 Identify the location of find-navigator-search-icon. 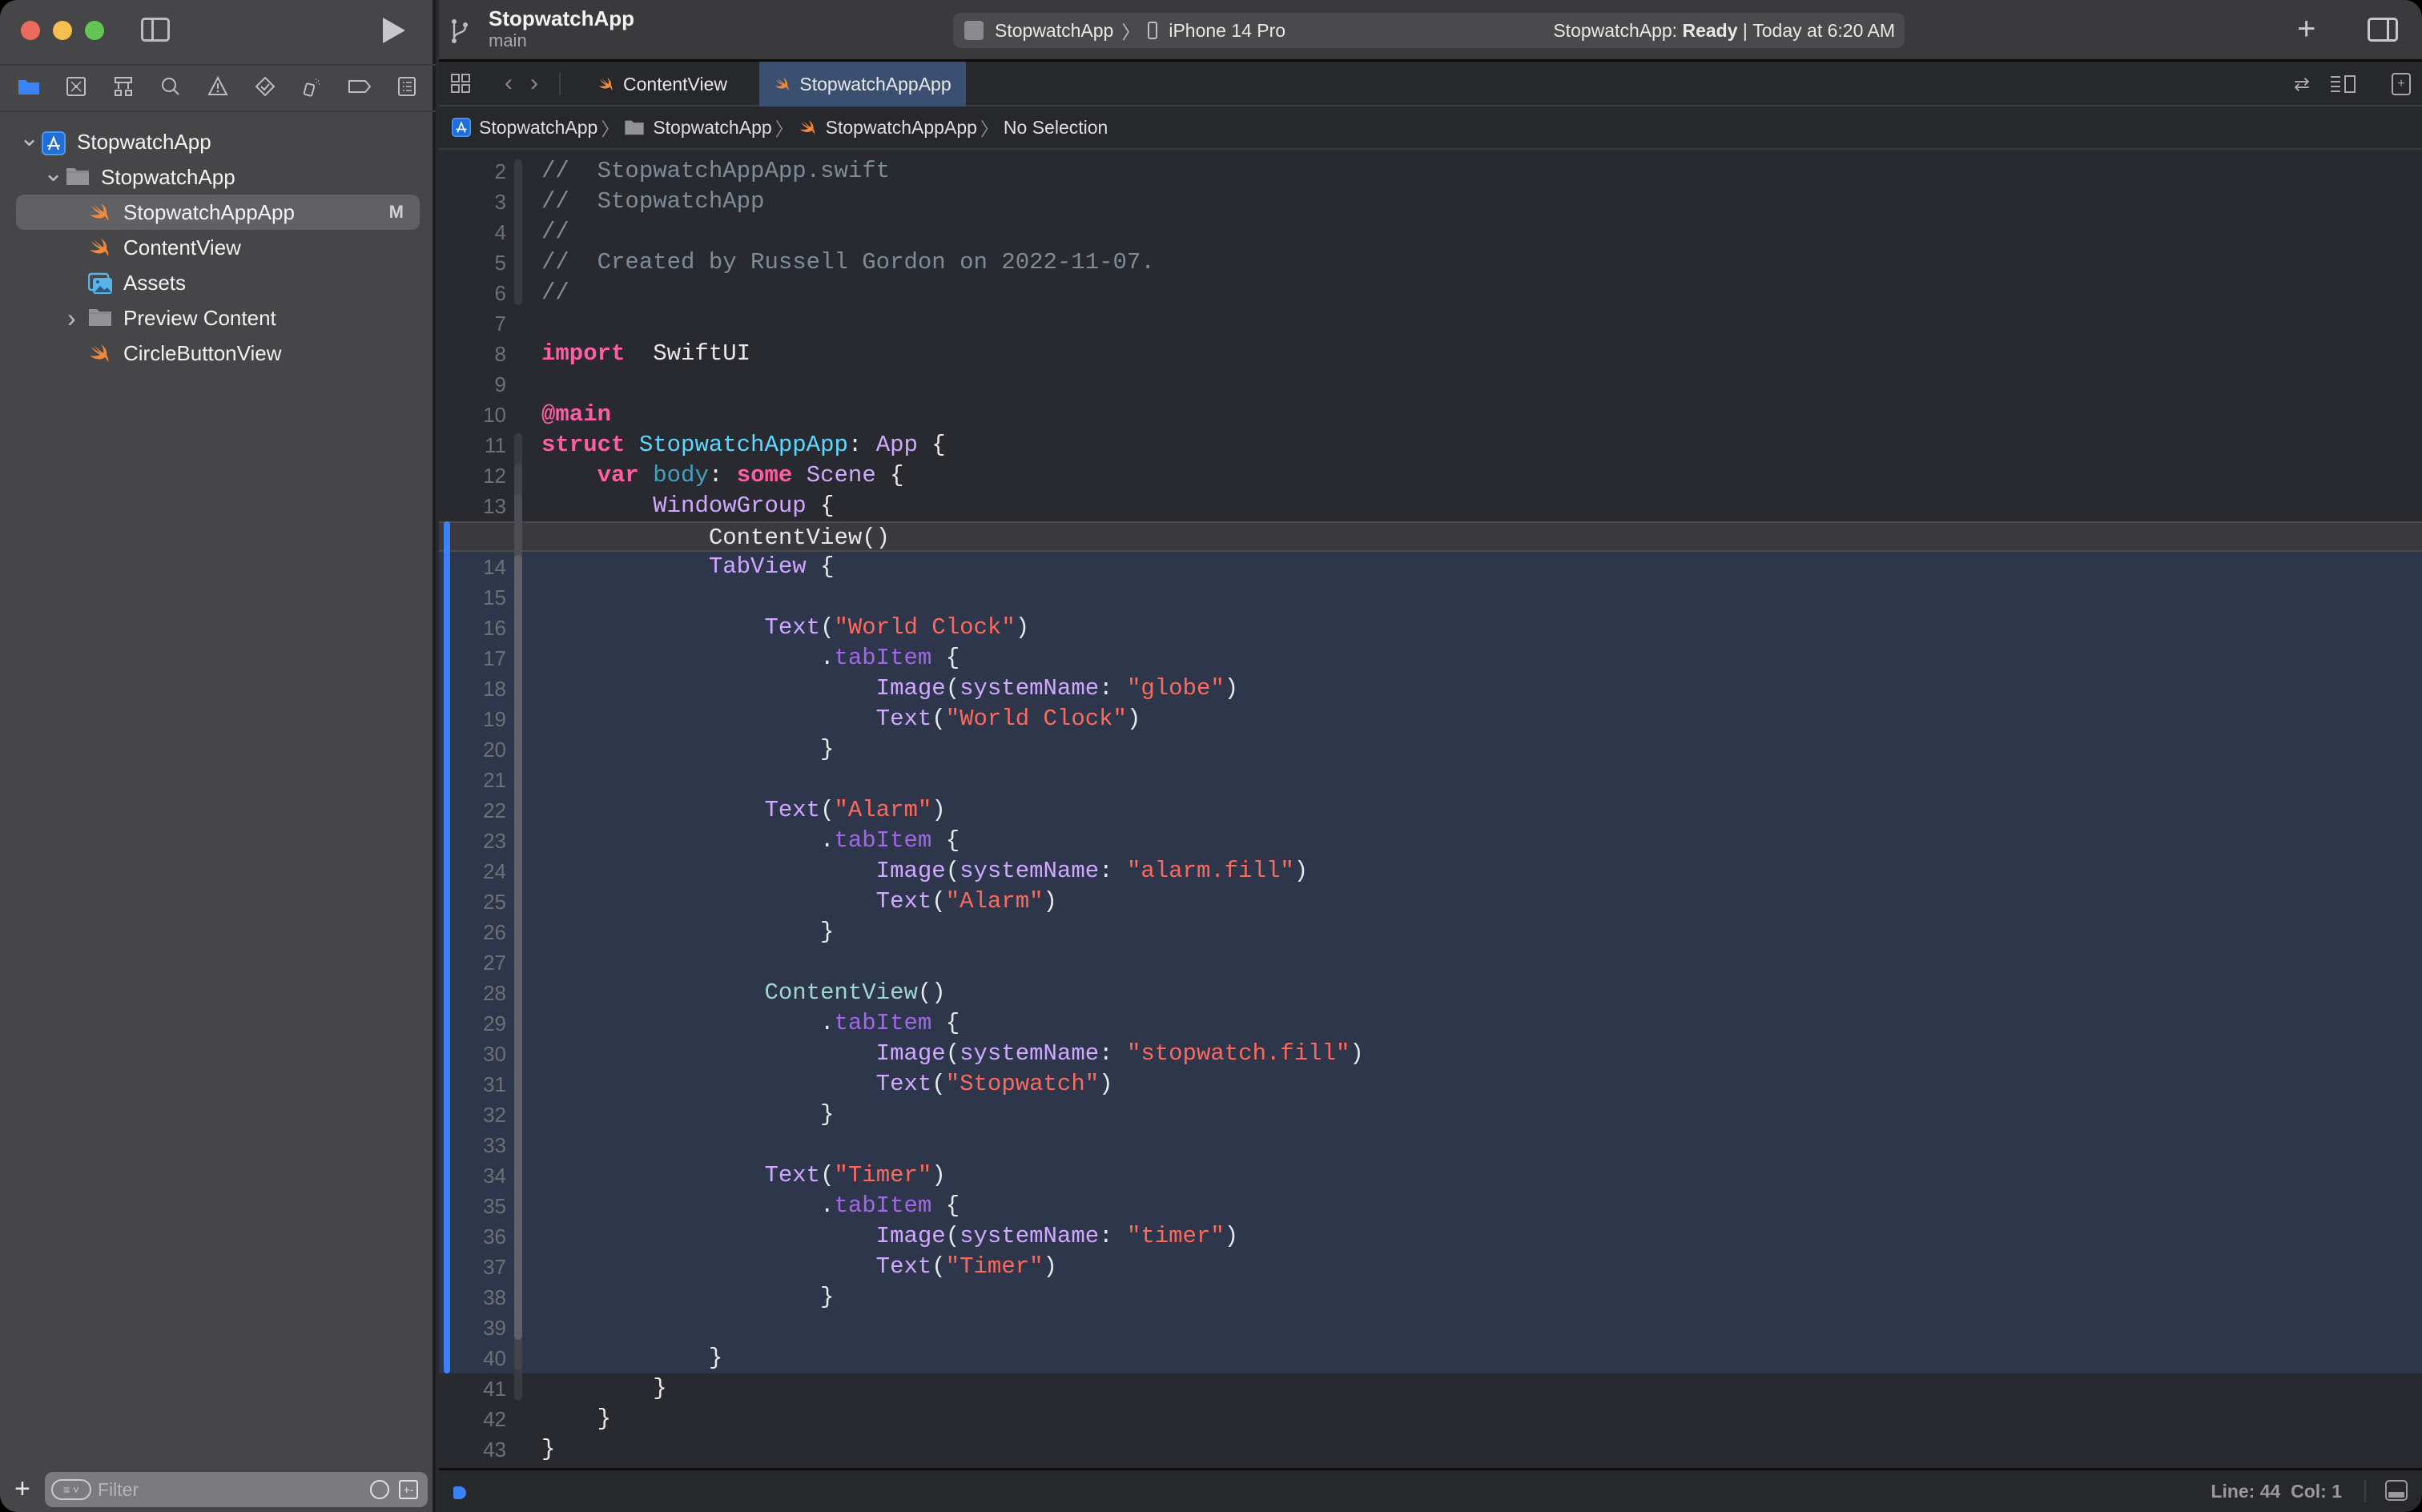
(170, 86).